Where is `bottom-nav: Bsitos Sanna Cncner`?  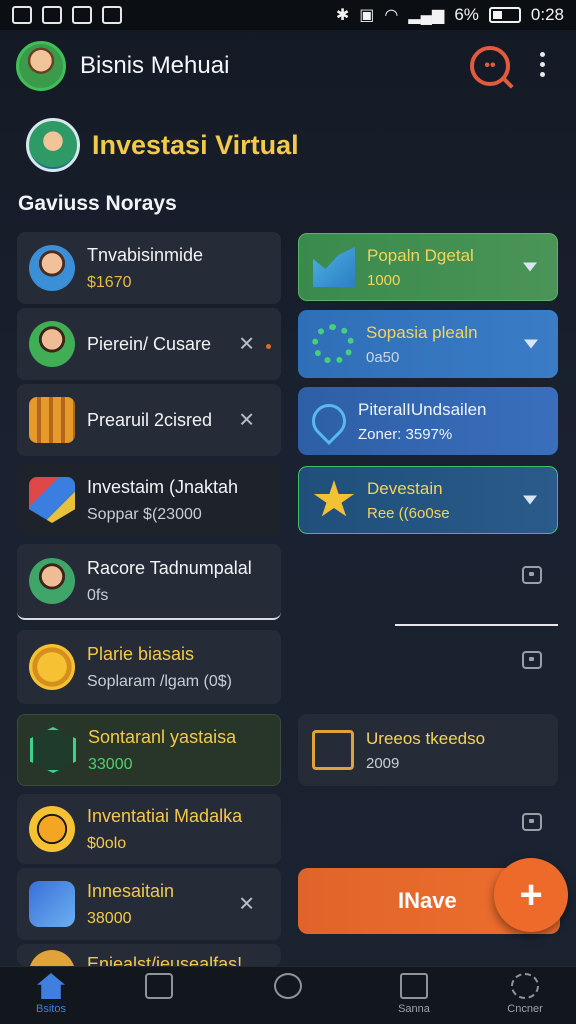 bottom-nav: Bsitos Sanna Cncner is located at coordinates (288, 995).